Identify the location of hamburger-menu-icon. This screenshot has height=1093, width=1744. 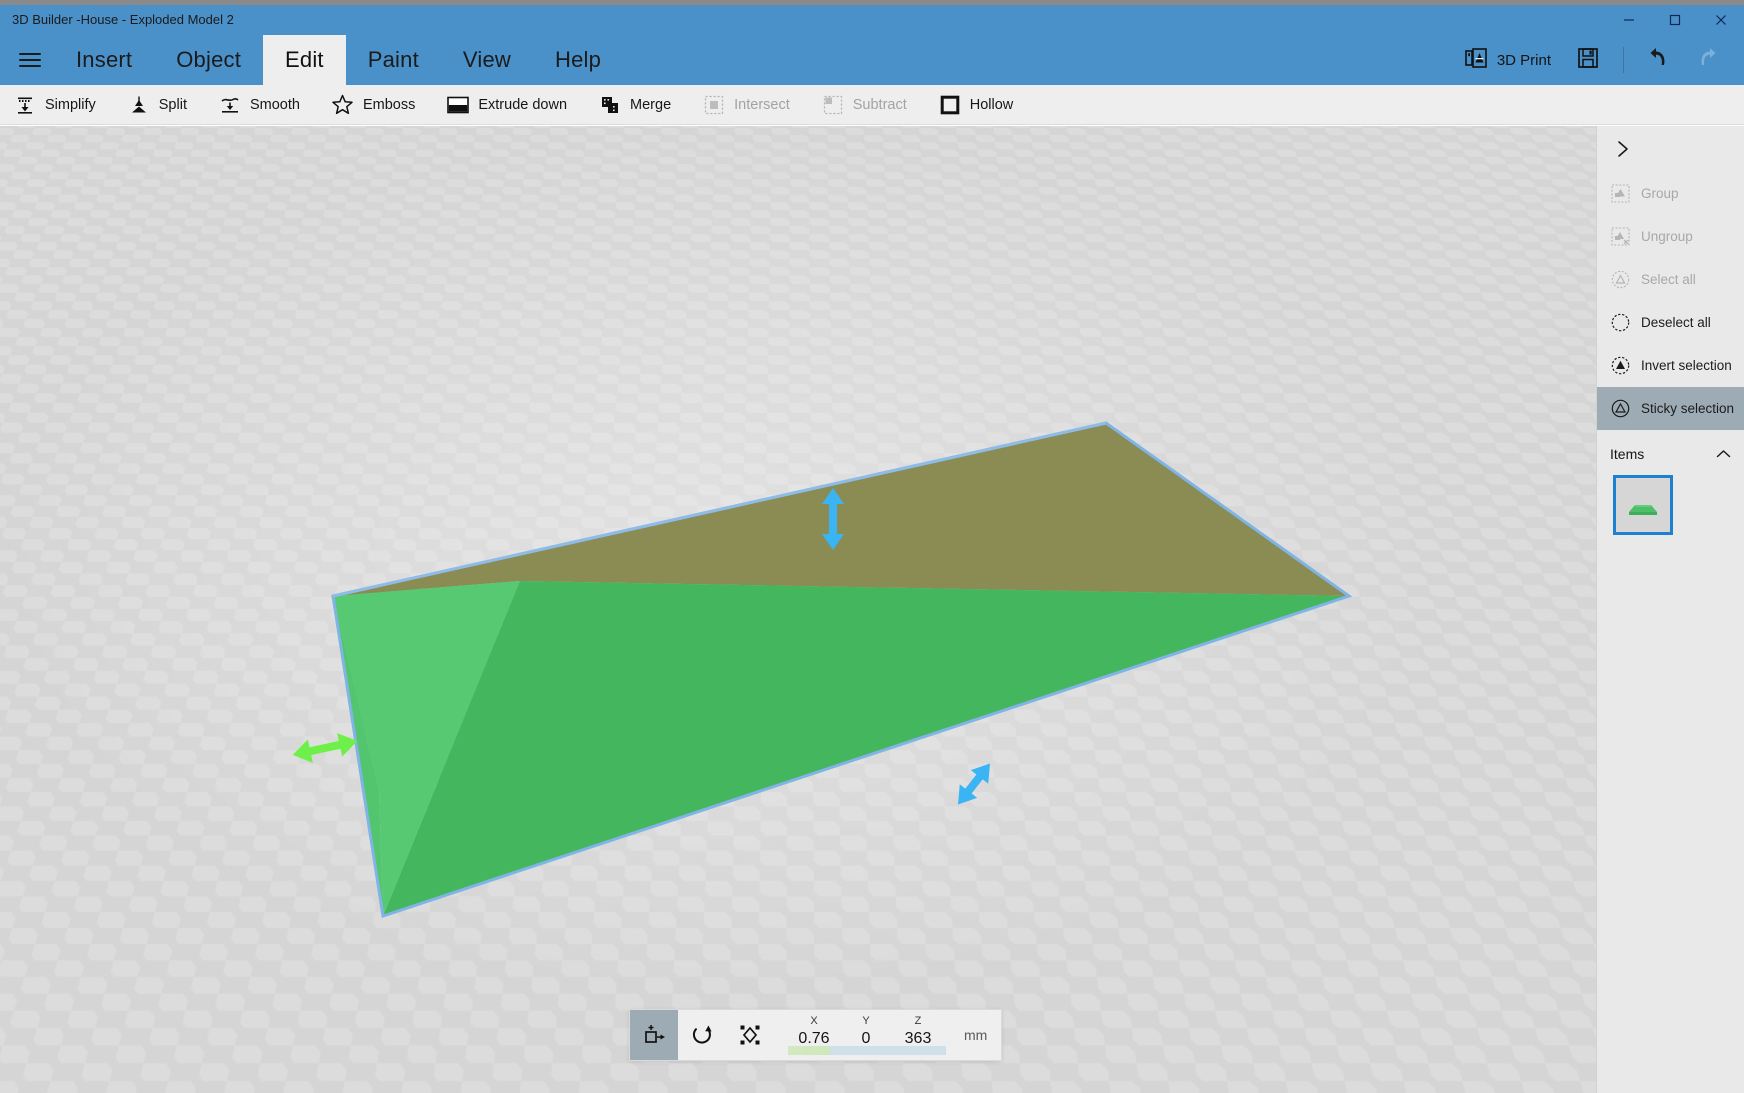
(30, 60).